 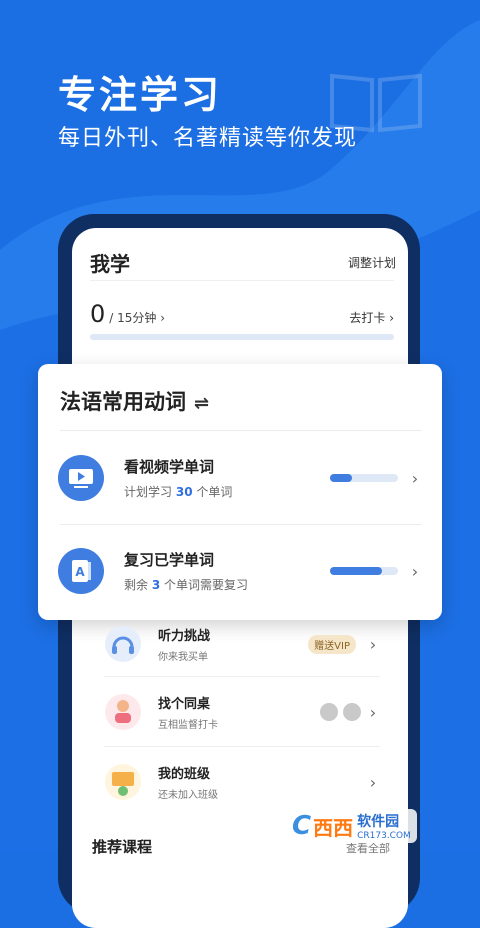 I want to click on list-item-name: 我的班级, so click(x=184, y=774).